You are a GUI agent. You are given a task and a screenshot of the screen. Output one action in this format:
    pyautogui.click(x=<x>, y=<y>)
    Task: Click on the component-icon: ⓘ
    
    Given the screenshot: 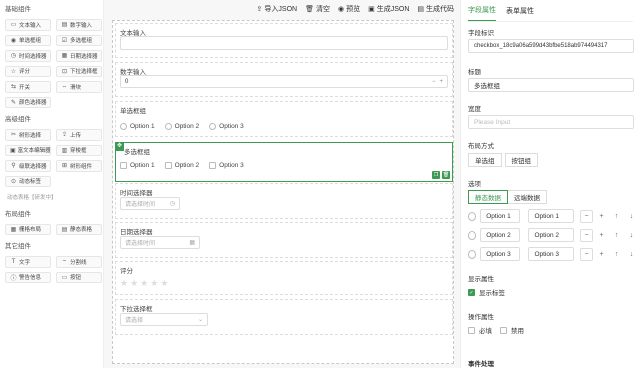 What is the action you would take?
    pyautogui.click(x=13, y=278)
    